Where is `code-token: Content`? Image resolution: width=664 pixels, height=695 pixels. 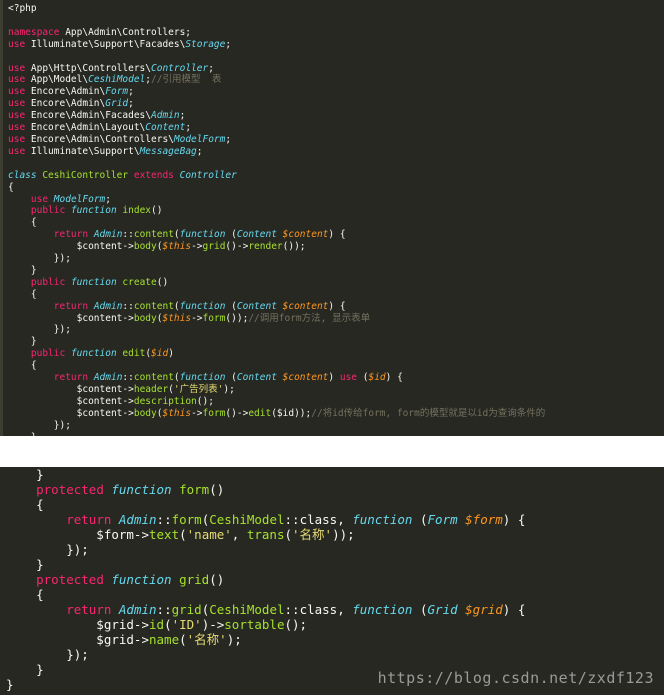
code-token: Content is located at coordinates (259, 306).